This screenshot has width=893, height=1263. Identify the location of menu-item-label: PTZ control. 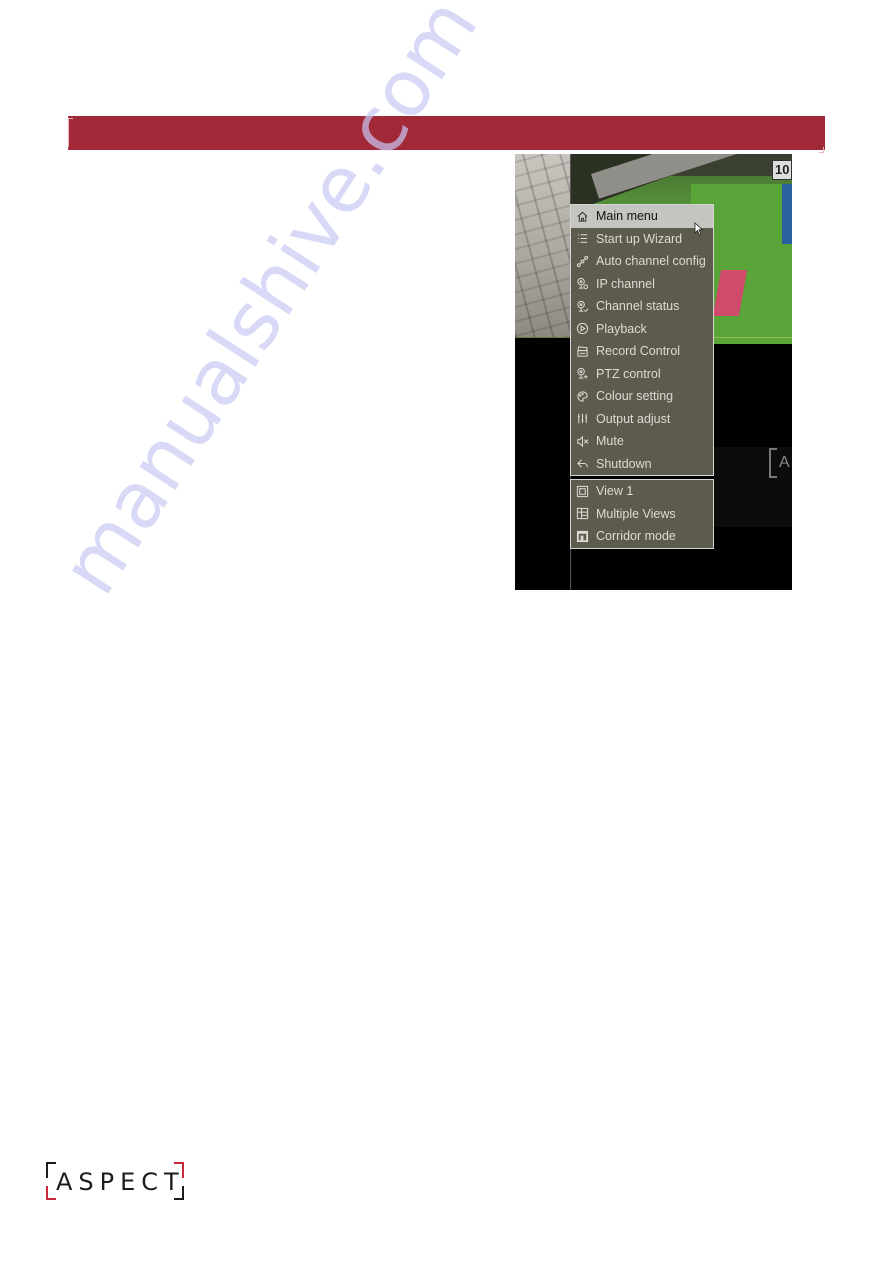
(628, 373).